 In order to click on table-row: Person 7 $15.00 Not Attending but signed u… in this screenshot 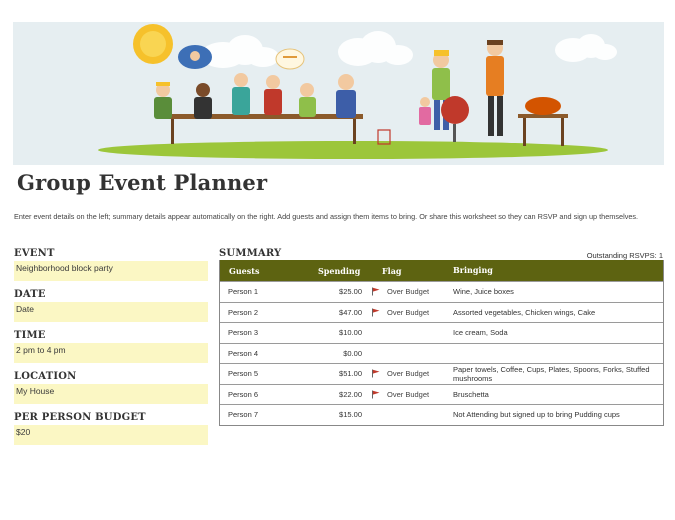, I will do `click(441, 414)`.